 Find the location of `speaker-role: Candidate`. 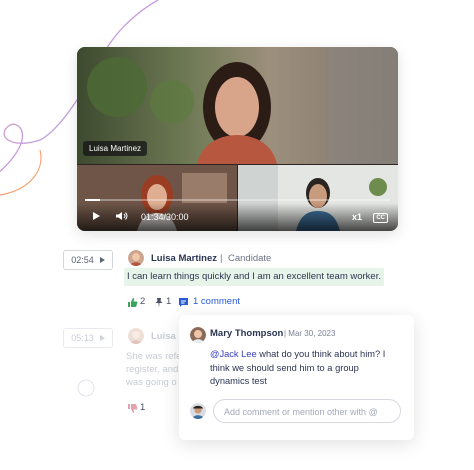

speaker-role: Candidate is located at coordinates (250, 258).